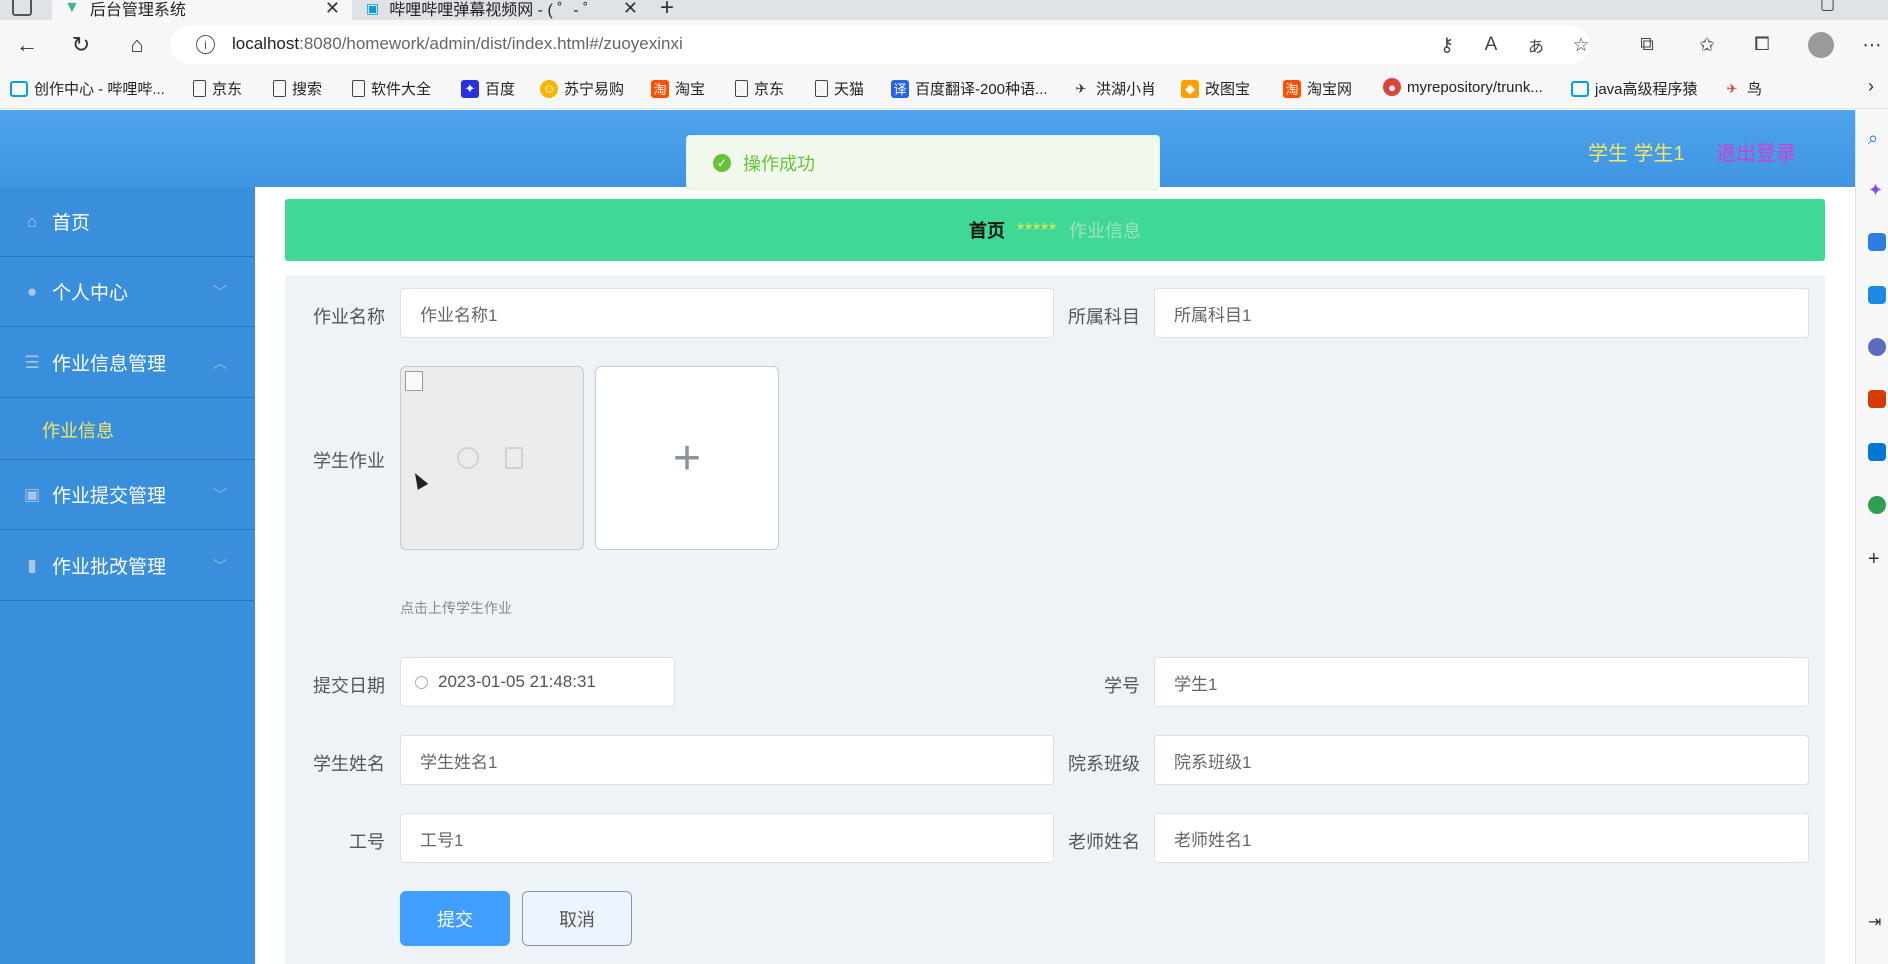 This screenshot has height=964, width=1888. What do you see at coordinates (349, 461) in the screenshot?
I see `homework-label: 学生作业` at bounding box center [349, 461].